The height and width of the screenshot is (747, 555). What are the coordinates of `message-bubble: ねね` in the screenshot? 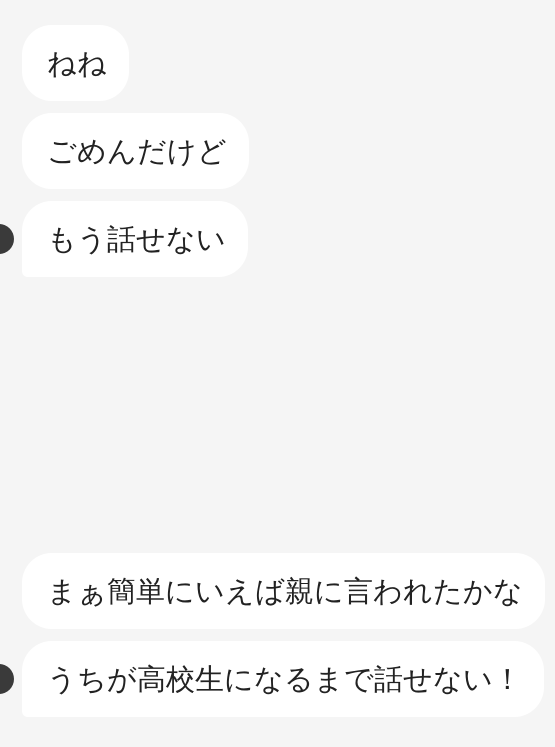 It's located at (75, 63).